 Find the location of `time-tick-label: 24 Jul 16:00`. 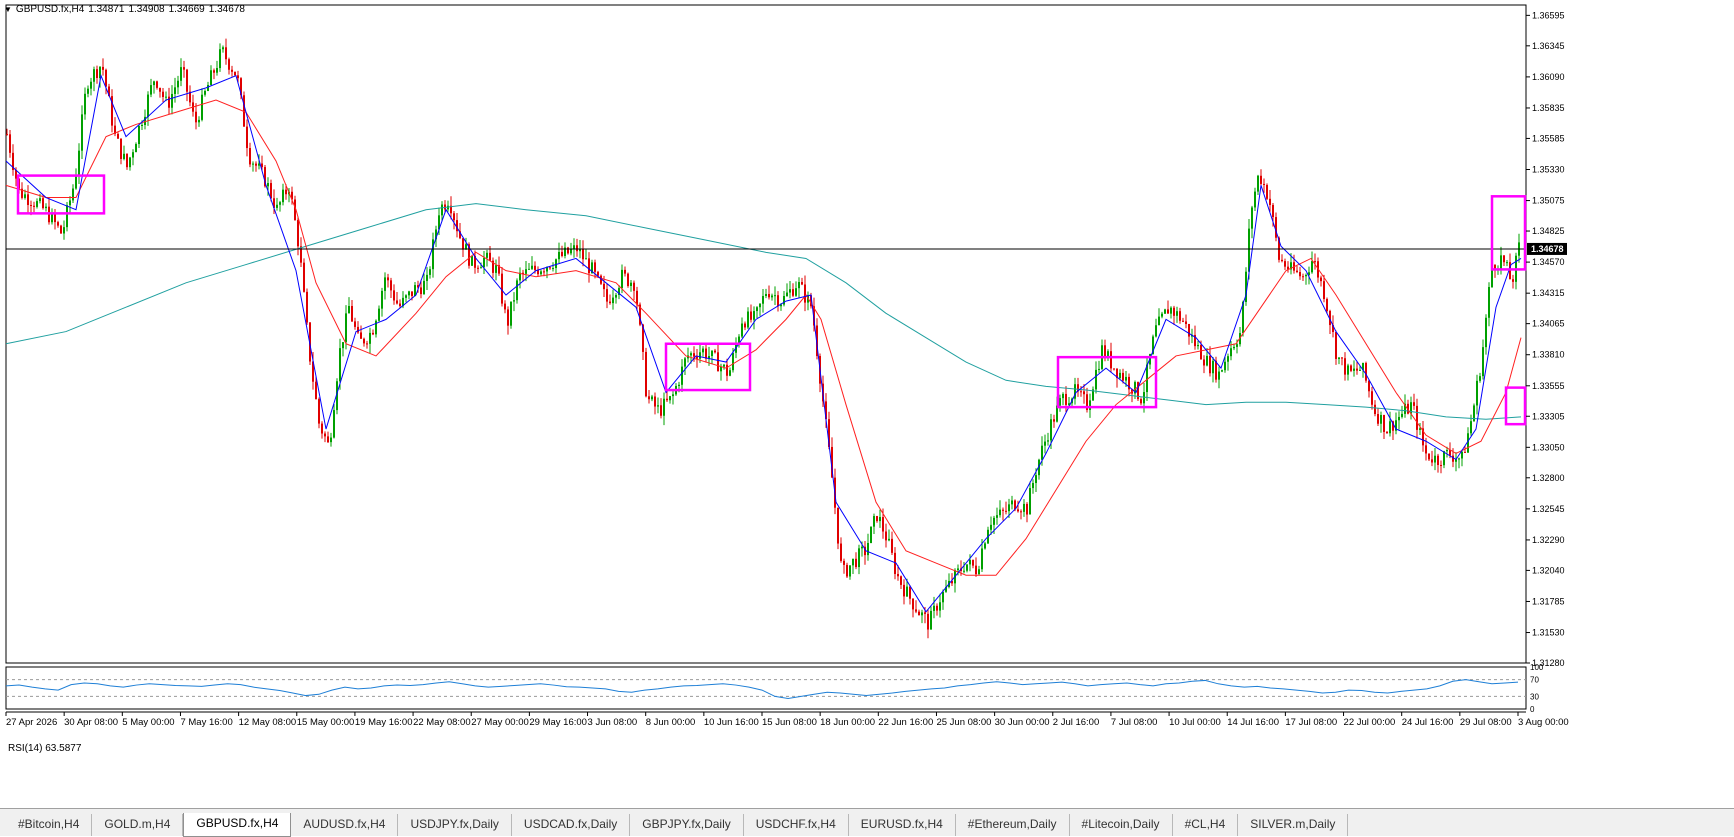

time-tick-label: 24 Jul 16:00 is located at coordinates (1428, 722).